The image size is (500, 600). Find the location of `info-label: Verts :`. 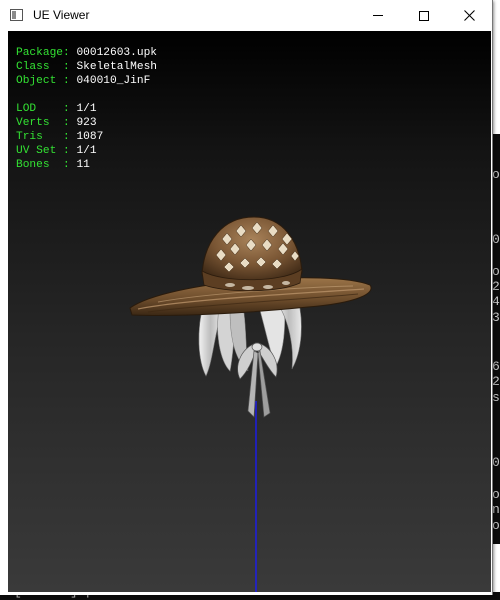

info-label: Verts : is located at coordinates (43, 123).